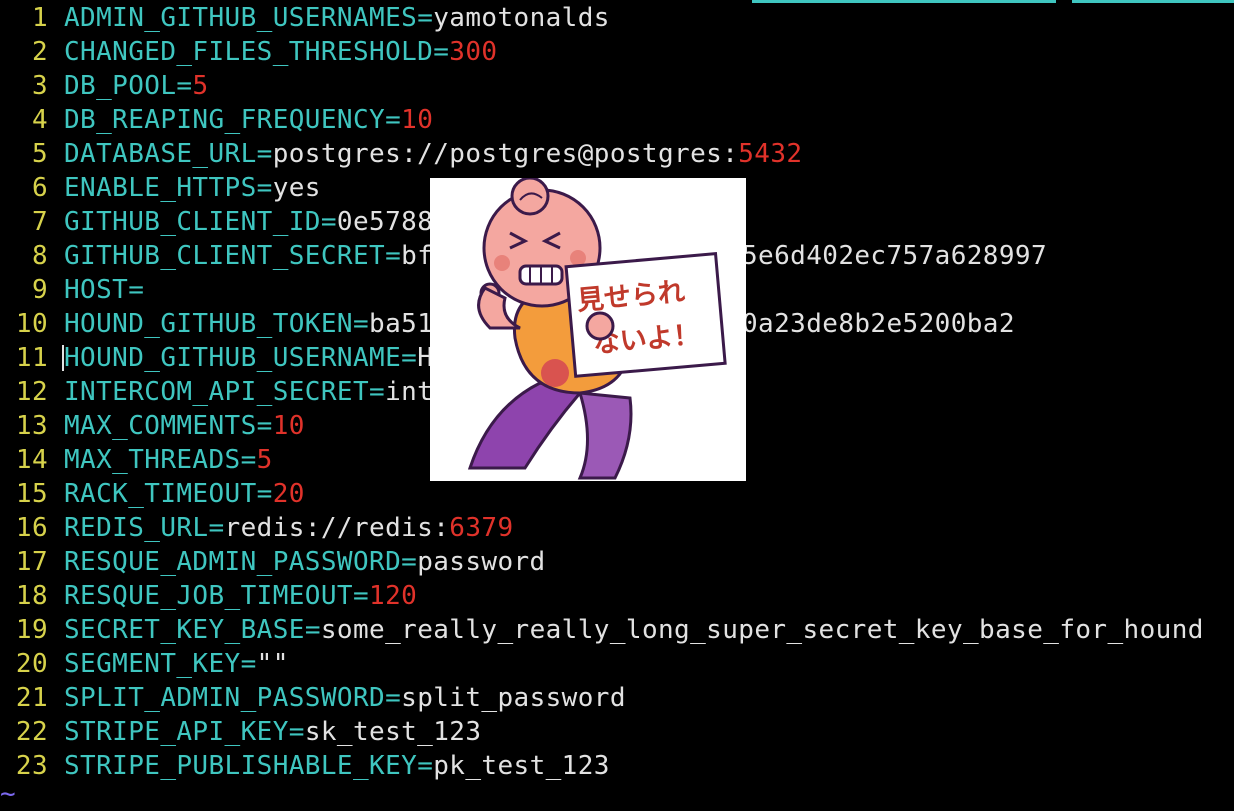  I want to click on editor-line: 4 DB_REAPING_FREQUENCY=10, so click(216, 120).